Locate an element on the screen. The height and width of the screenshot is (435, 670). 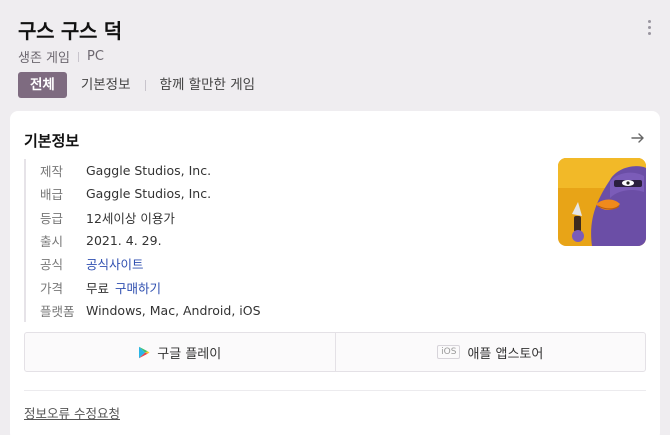
info-row-price: 가격 무료 구매하기 is located at coordinates (150, 286).